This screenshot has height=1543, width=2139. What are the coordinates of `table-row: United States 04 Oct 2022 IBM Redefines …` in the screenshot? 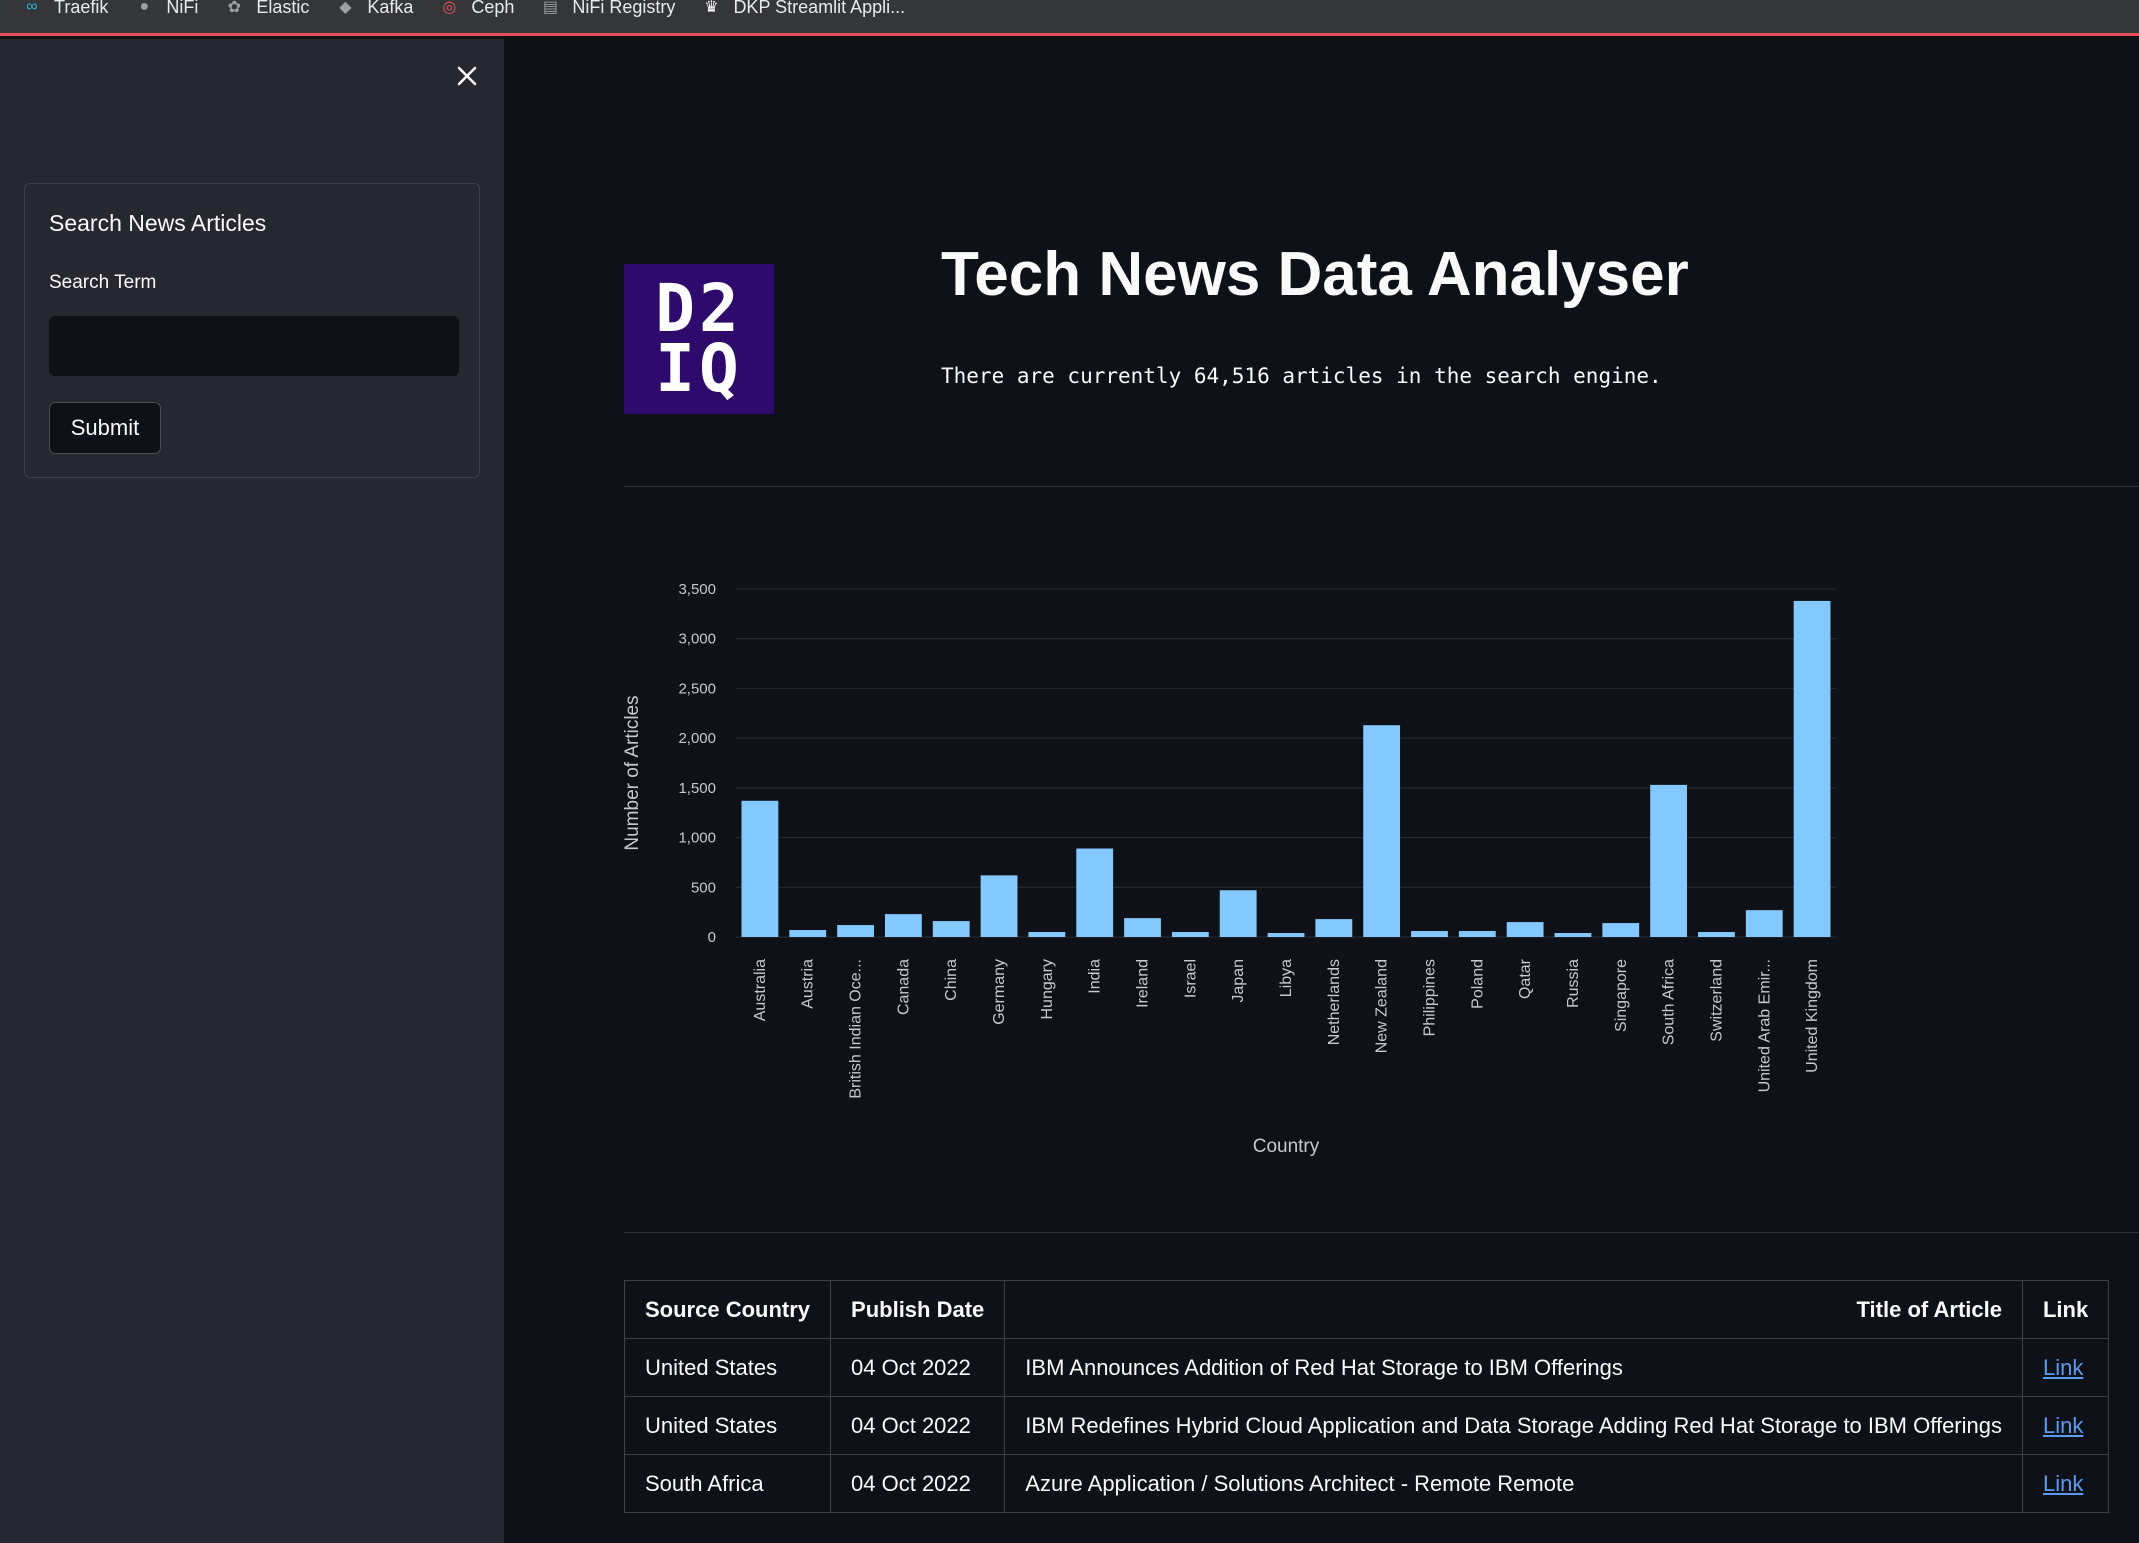 It's located at (1366, 1425).